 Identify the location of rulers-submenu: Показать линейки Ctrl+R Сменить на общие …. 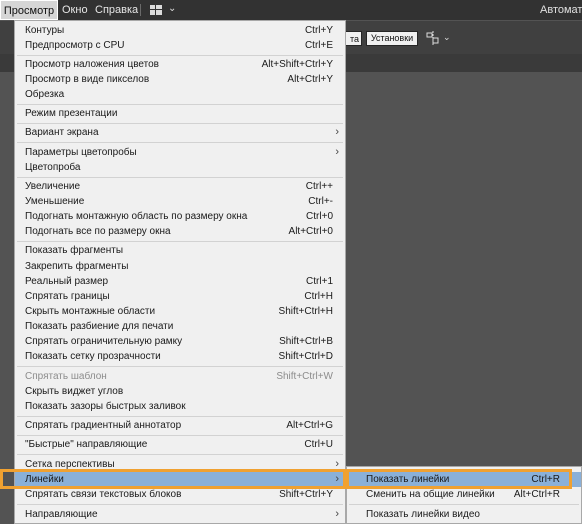
(464, 495).